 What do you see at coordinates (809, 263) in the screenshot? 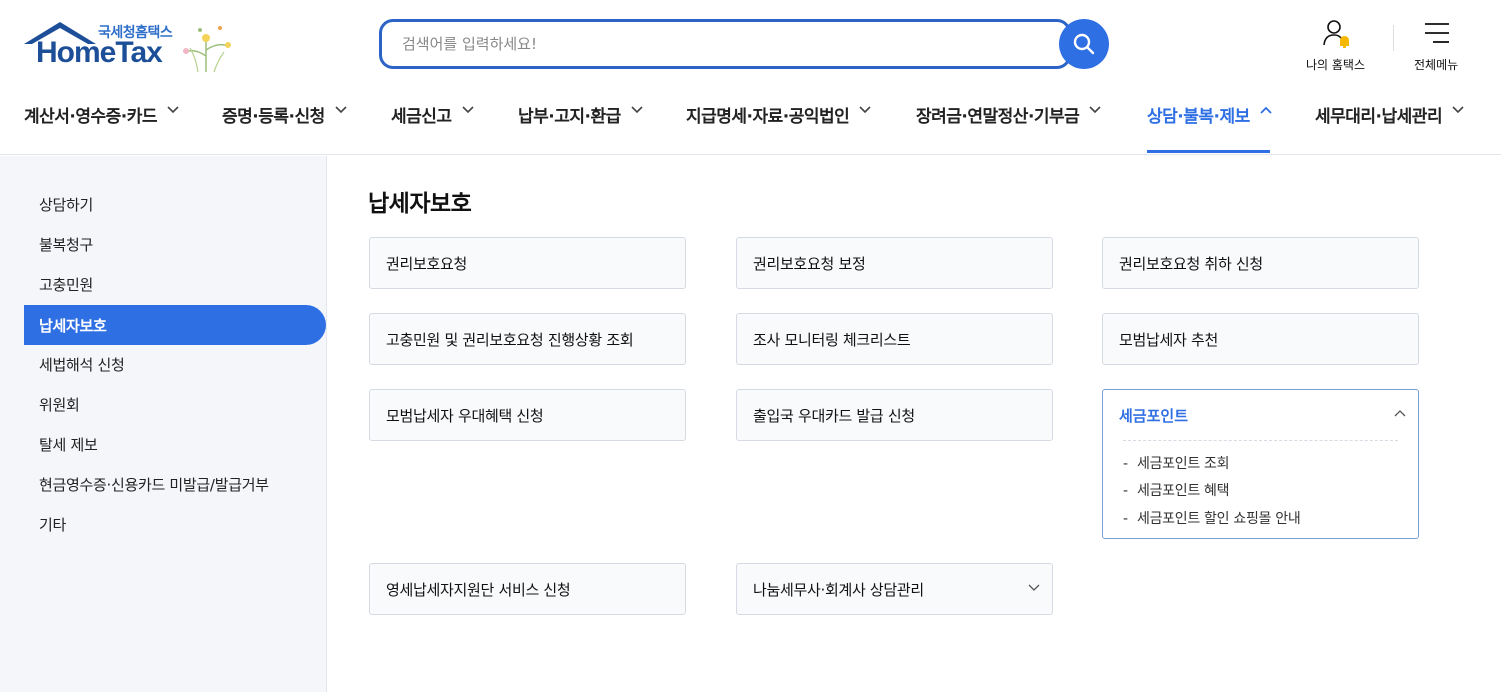
I see `card-label: 권리보호요청 보정` at bounding box center [809, 263].